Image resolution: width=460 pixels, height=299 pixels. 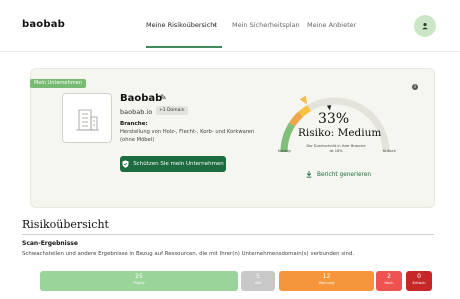 What do you see at coordinates (284, 151) in the screenshot?
I see `gauge-scale-low: Niedrig` at bounding box center [284, 151].